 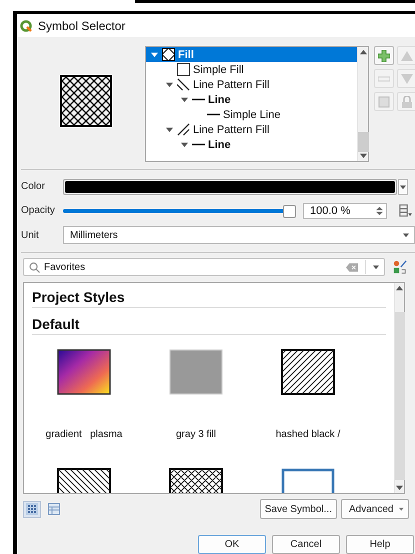 What do you see at coordinates (289, 211) in the screenshot?
I see `slider-handle` at bounding box center [289, 211].